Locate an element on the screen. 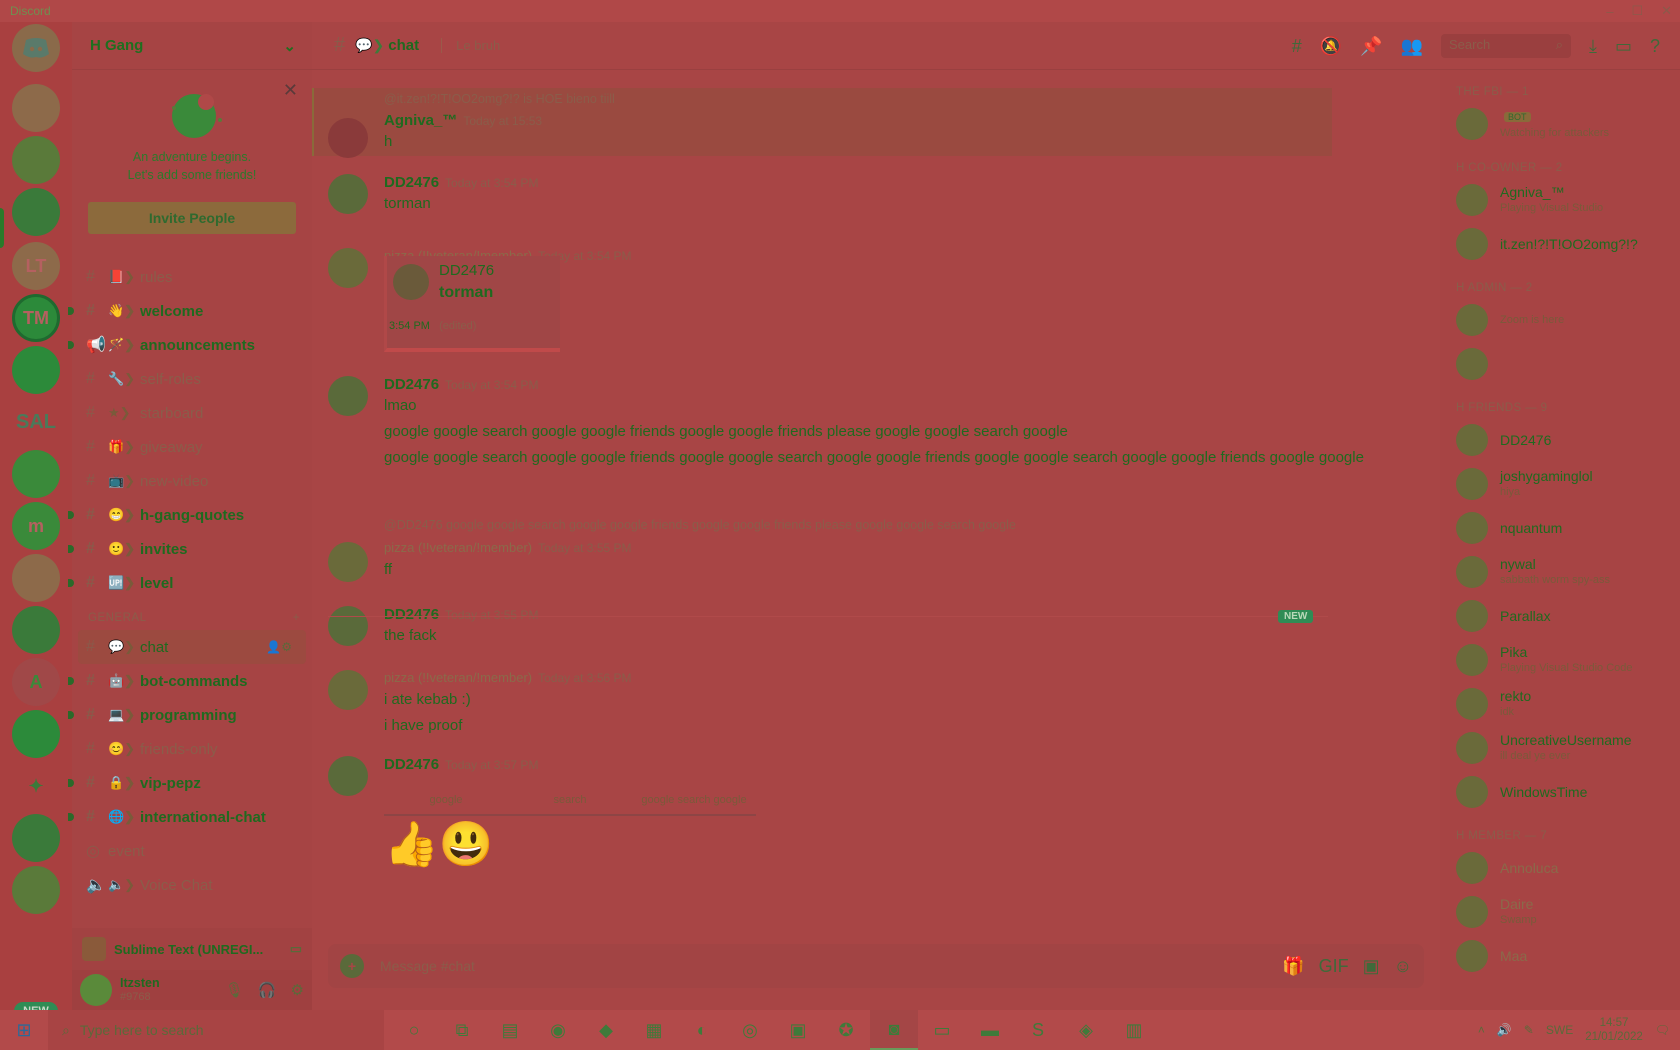 The image size is (1680, 1050). invite-people-button: Invite People is located at coordinates (192, 218).